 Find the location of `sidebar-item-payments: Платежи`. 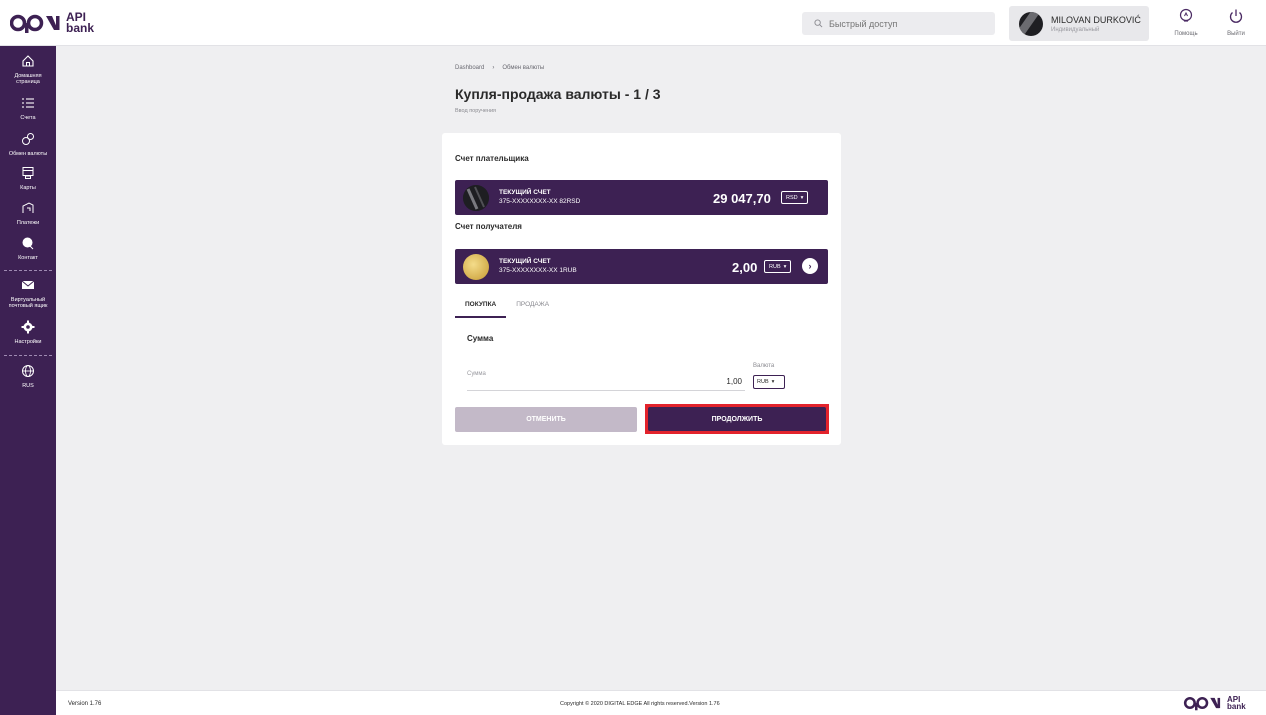

sidebar-item-payments: Платежи is located at coordinates (28, 213).